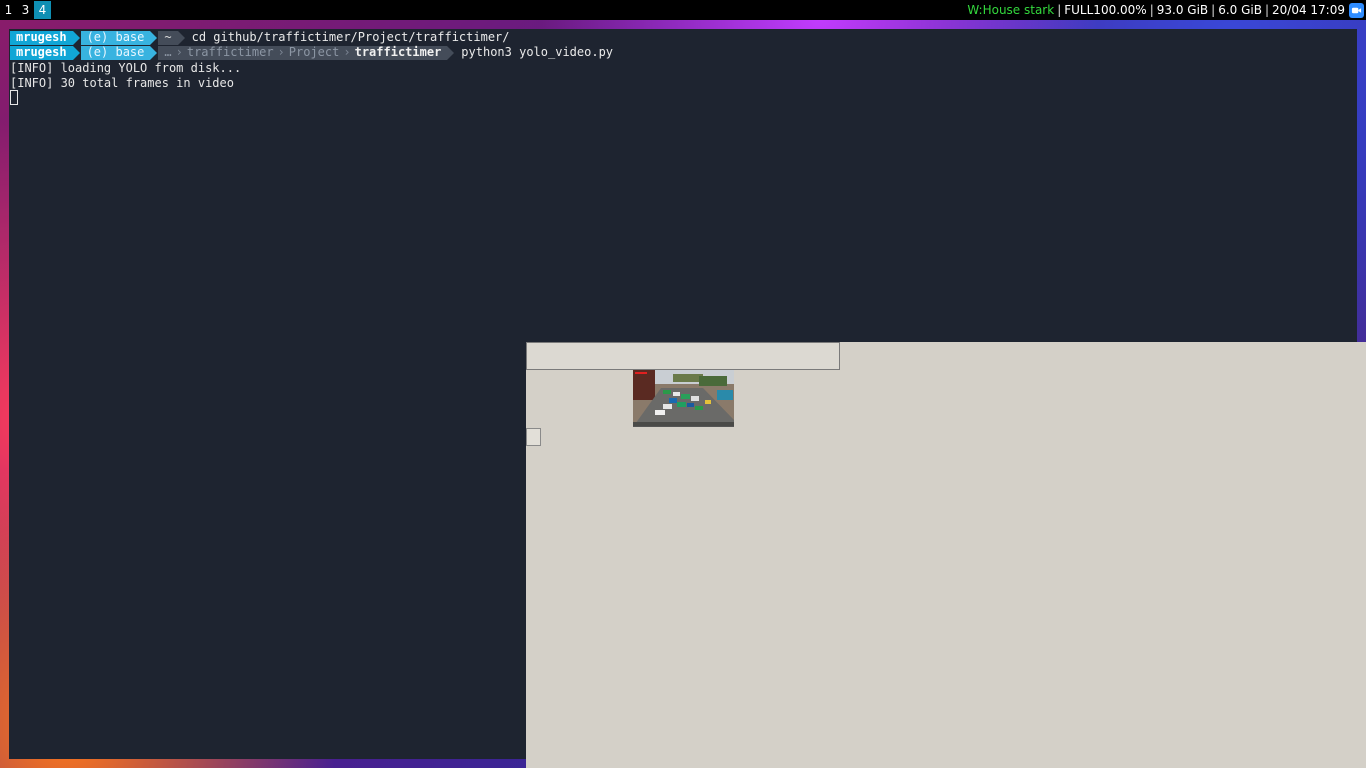 The height and width of the screenshot is (768, 1366). I want to click on zoom-icon, so click(1356, 10).